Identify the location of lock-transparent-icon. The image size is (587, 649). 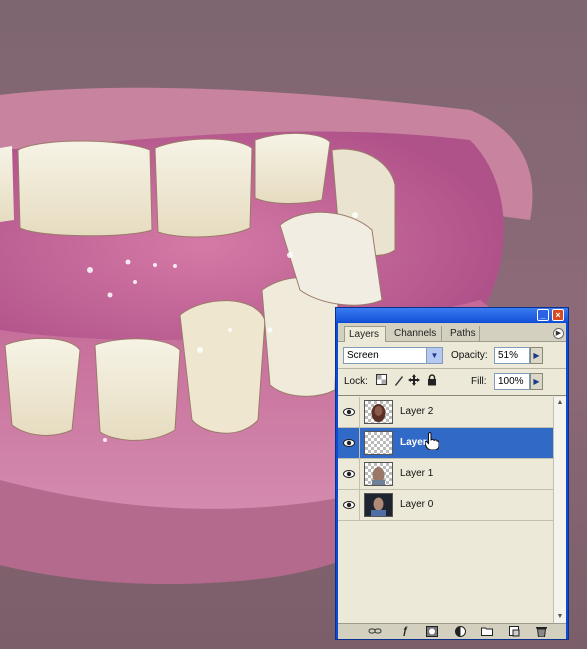
(381, 380).